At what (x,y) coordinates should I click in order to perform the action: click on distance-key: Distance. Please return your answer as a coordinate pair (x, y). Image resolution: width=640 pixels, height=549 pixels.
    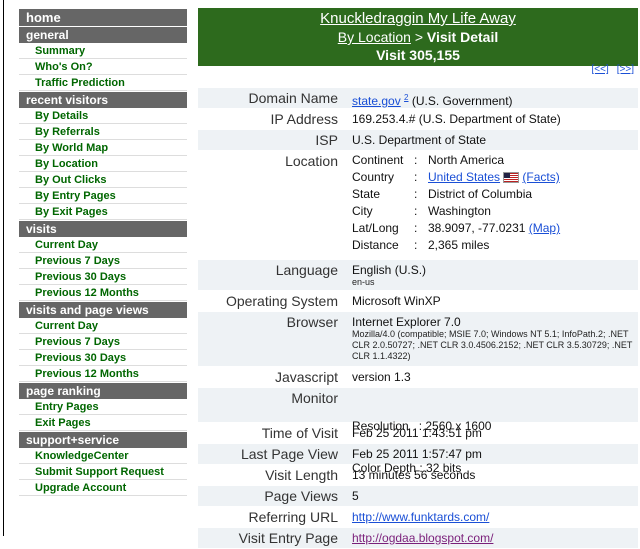
    Looking at the image, I should click on (375, 245).